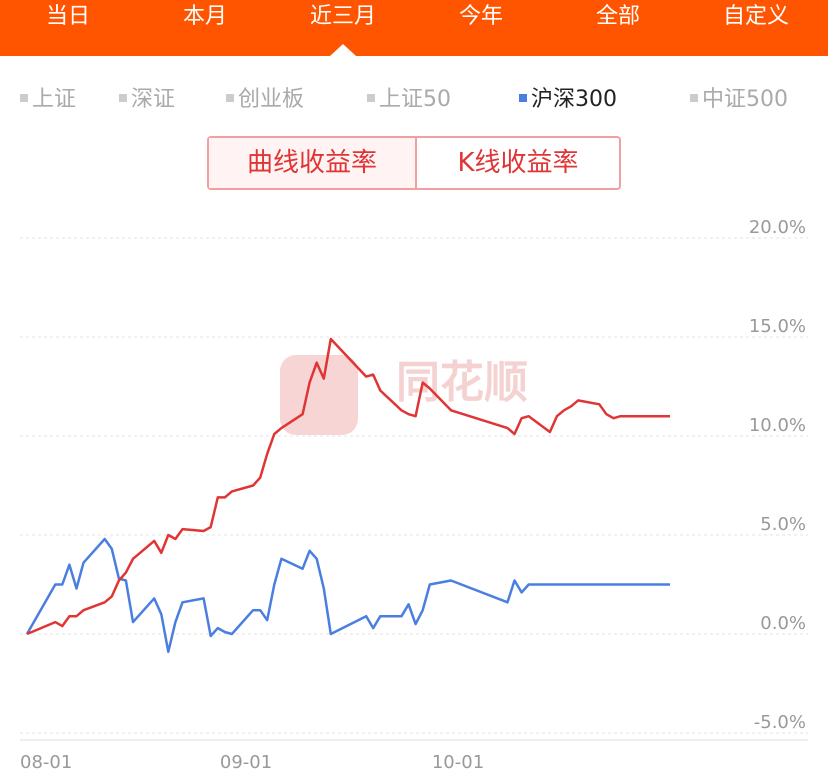  Describe the element at coordinates (777, 326) in the screenshot. I see `y-tick-label: 15.0%` at that location.